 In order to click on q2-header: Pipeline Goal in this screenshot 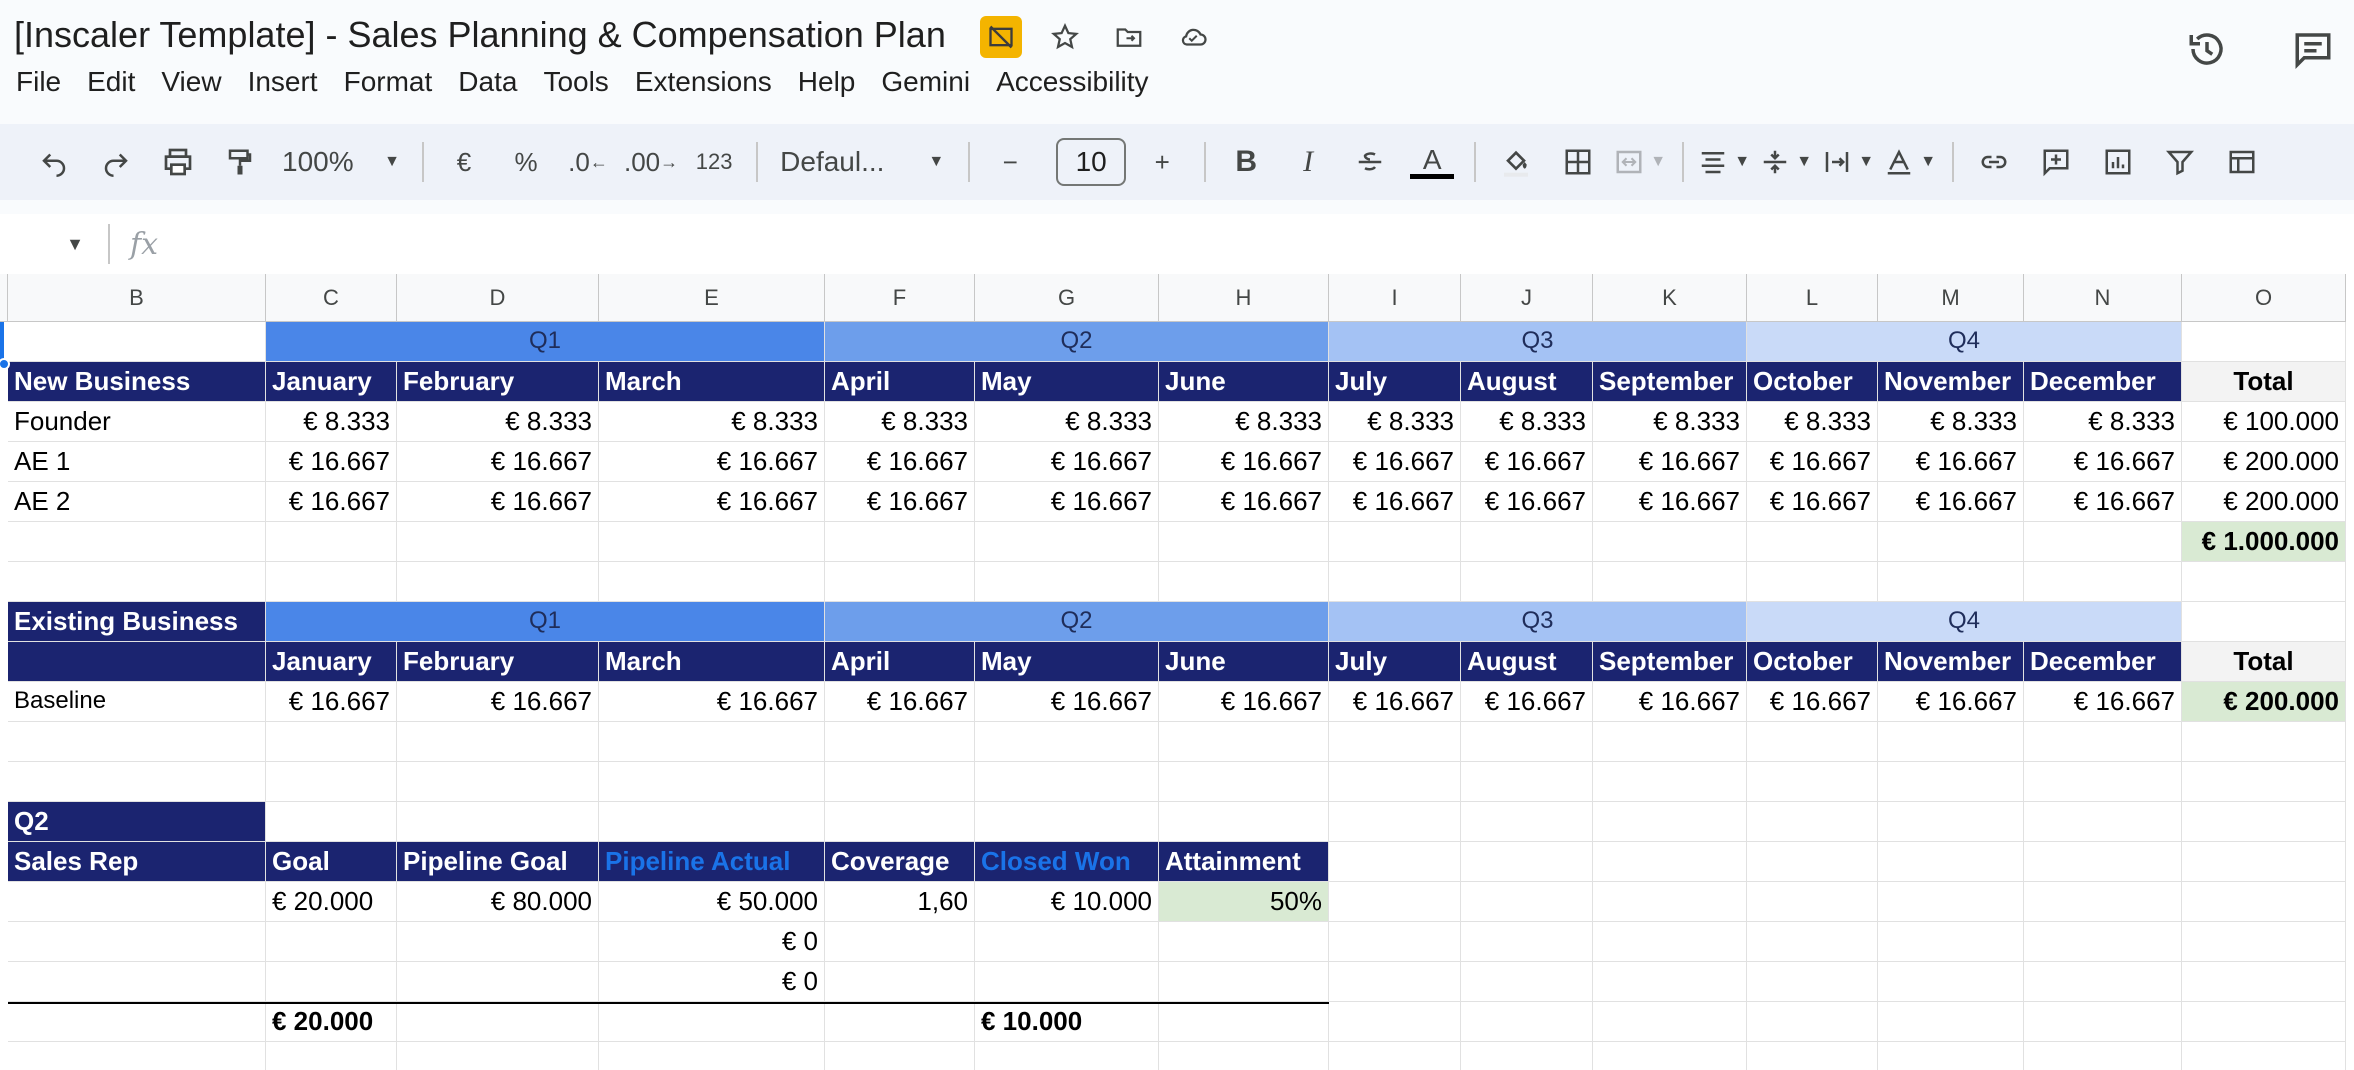, I will do `click(498, 862)`.